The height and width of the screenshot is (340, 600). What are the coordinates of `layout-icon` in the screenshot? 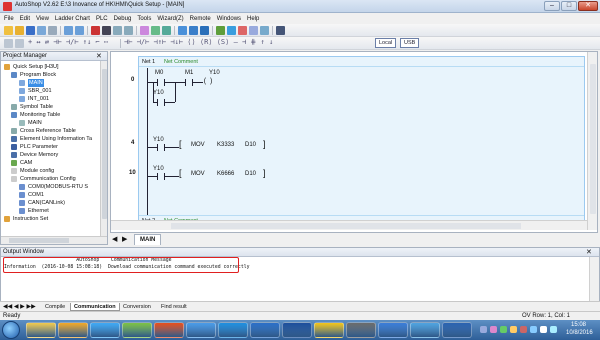 It's located at (19, 43).